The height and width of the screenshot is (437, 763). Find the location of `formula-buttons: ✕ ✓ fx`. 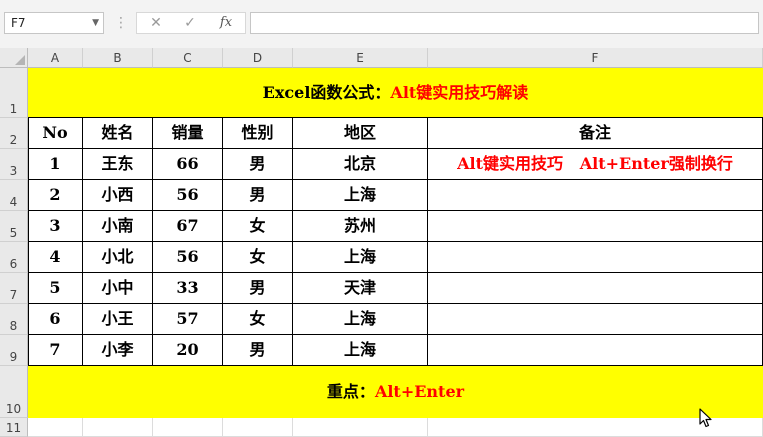

formula-buttons: ✕ ✓ fx is located at coordinates (191, 23).